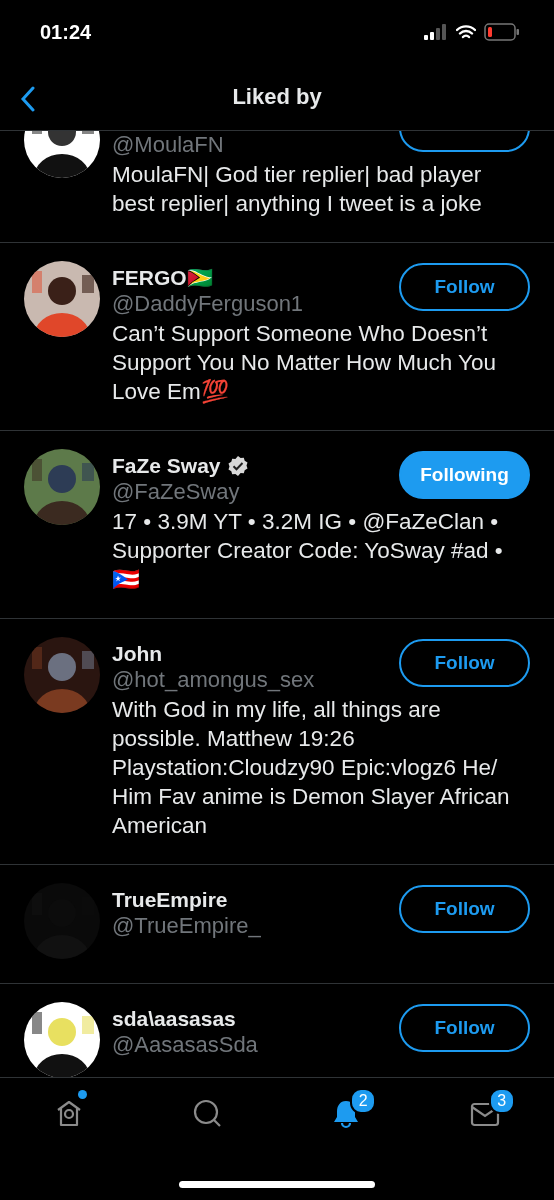 The height and width of the screenshot is (1200, 554). Describe the element at coordinates (277, 97) in the screenshot. I see `page-title: Liked by` at that location.